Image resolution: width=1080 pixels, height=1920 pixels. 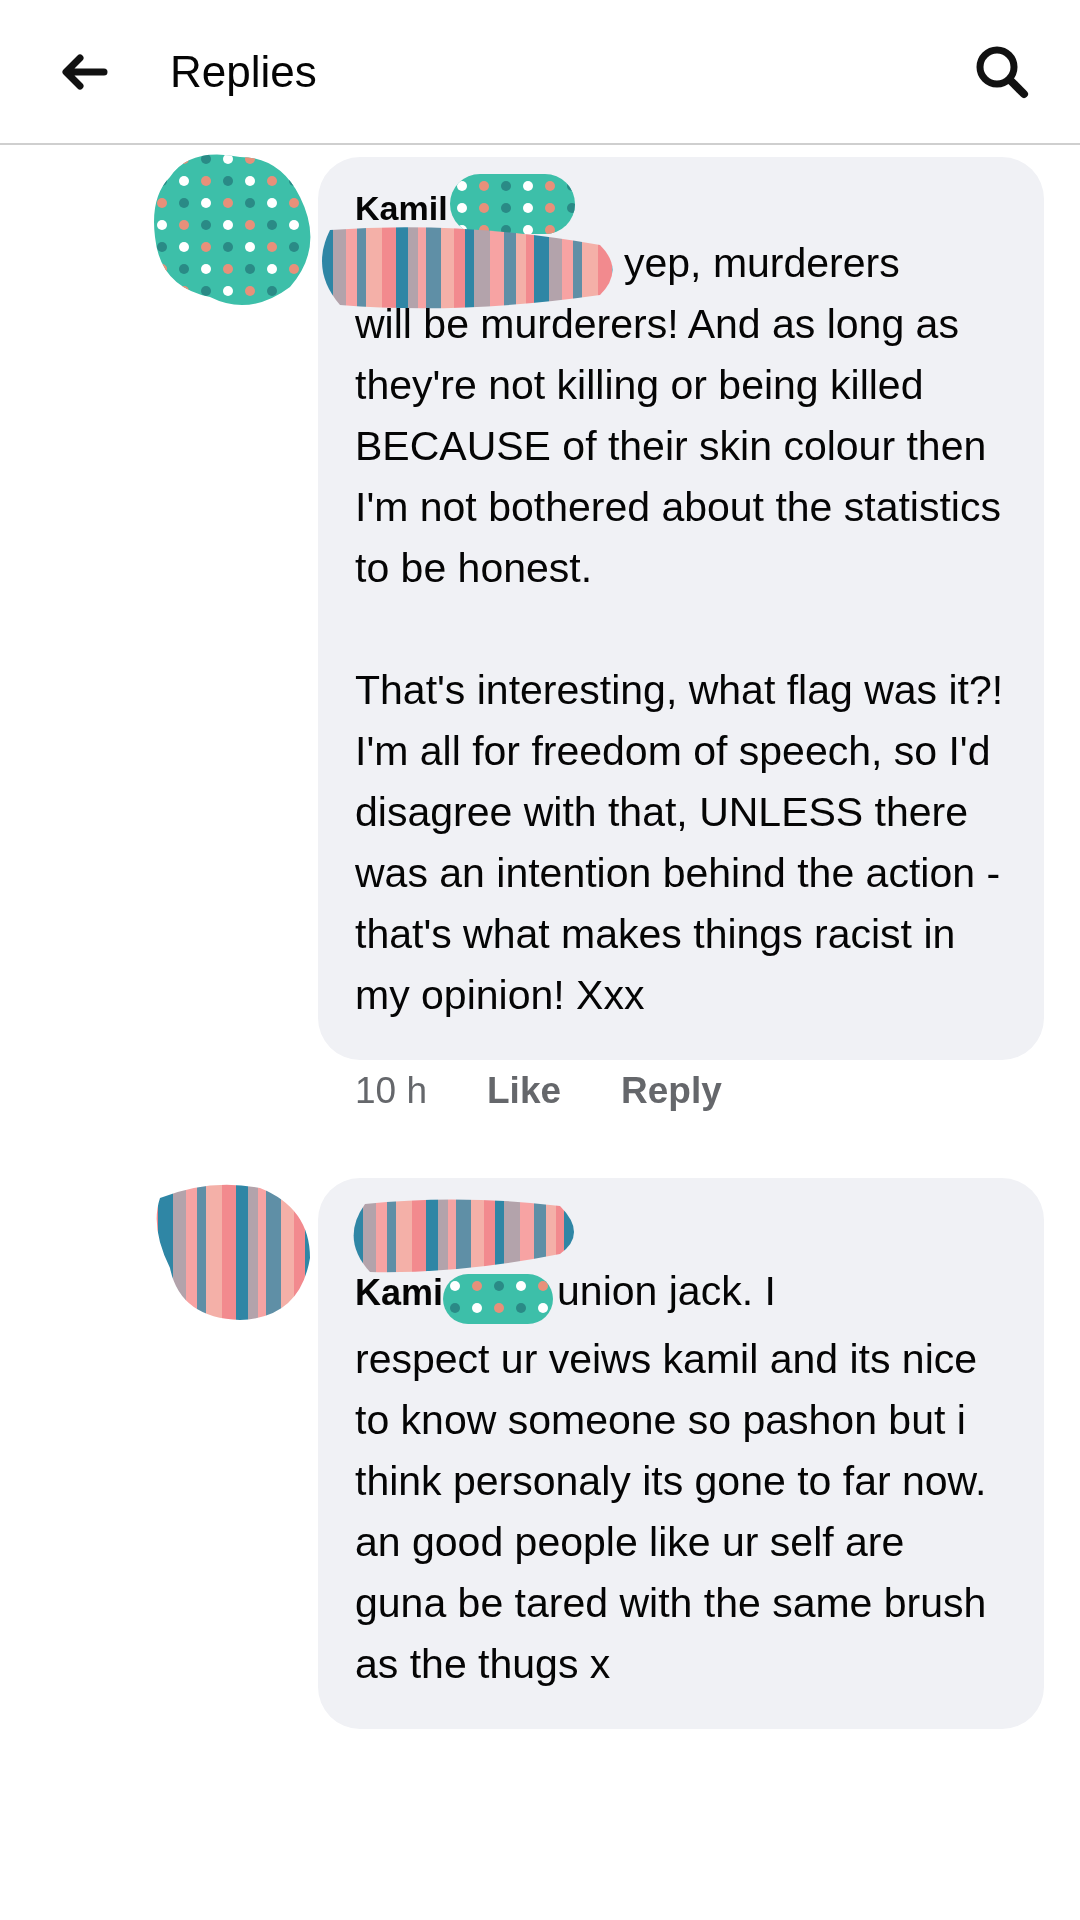 What do you see at coordinates (524, 1091) in the screenshot?
I see `like-link: Like` at bounding box center [524, 1091].